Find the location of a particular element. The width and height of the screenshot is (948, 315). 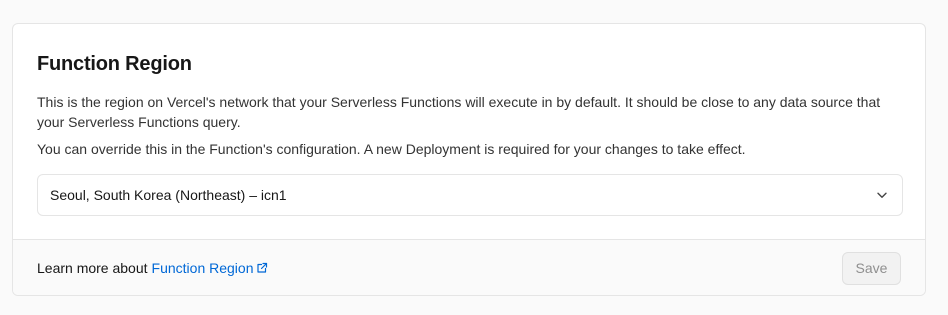

region-select-value: Seoul, South Korea (Northeast) – icn1 is located at coordinates (168, 195).